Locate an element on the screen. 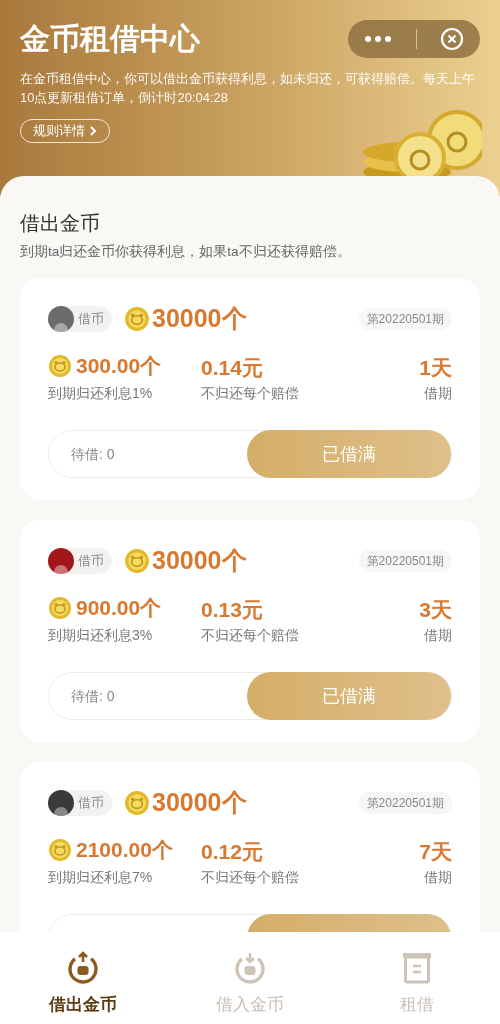 The height and width of the screenshot is (1024, 500). section-title: 借出金币 is located at coordinates (60, 223).